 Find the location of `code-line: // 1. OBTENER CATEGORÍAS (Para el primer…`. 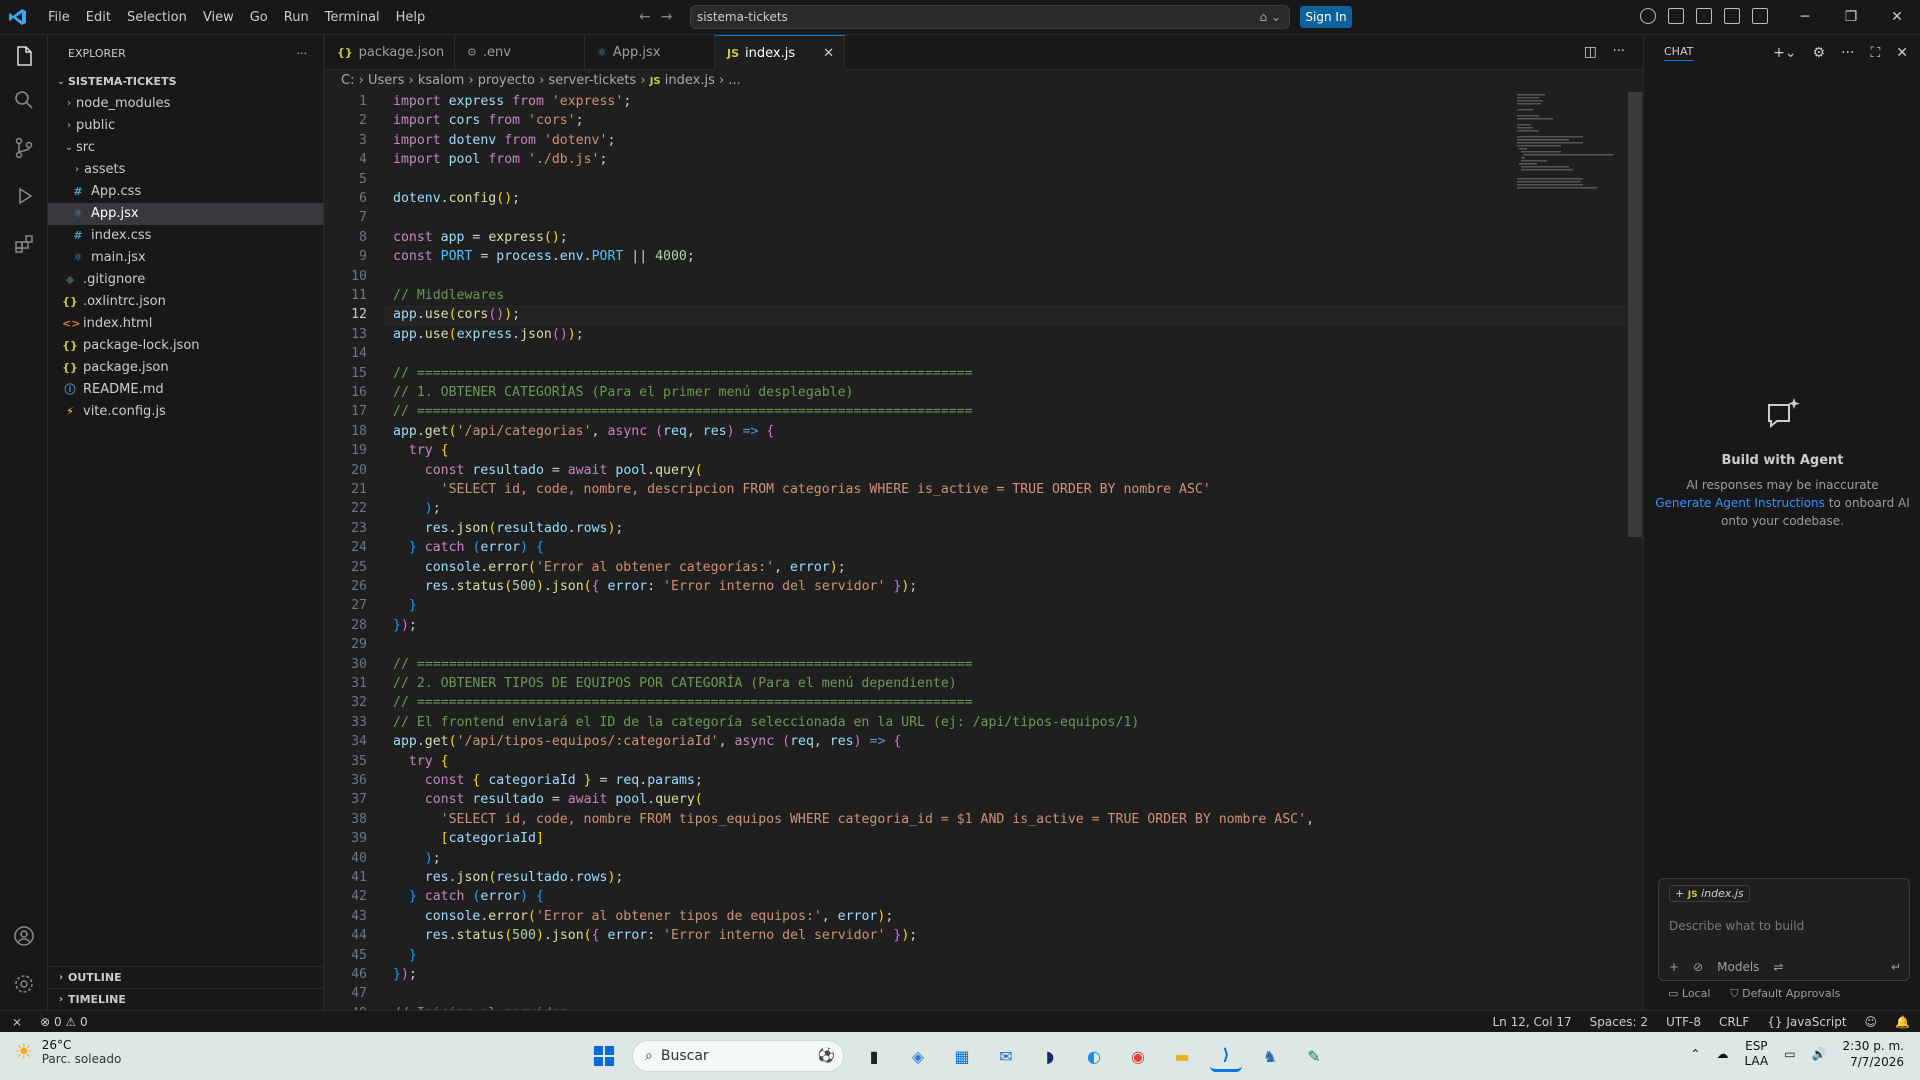

code-line: // 1. OBTENER CATEGORÍAS (Para el primer… is located at coordinates (623, 392).